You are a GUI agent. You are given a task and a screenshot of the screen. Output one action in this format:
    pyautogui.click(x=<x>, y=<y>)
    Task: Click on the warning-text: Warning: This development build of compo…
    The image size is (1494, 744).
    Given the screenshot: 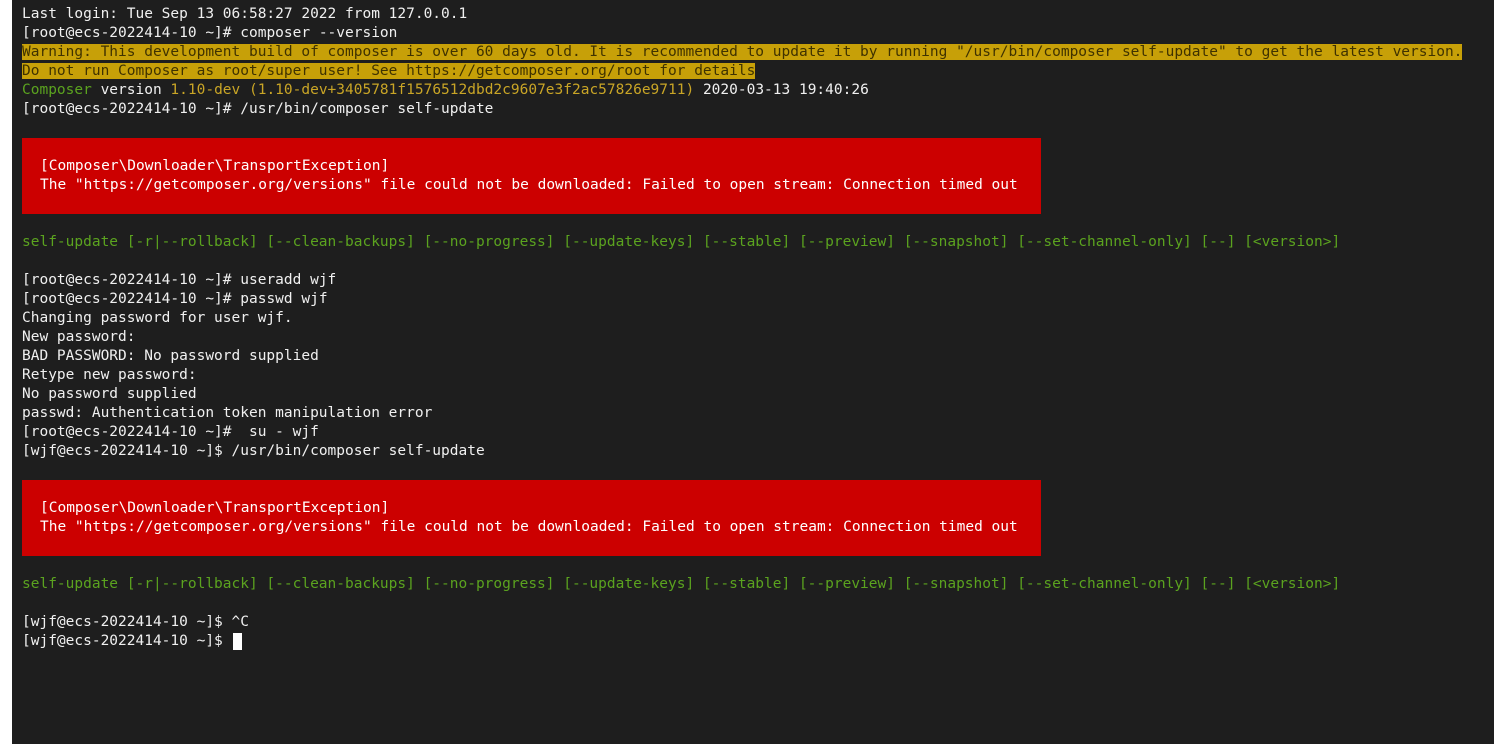 What is the action you would take?
    pyautogui.click(x=742, y=52)
    